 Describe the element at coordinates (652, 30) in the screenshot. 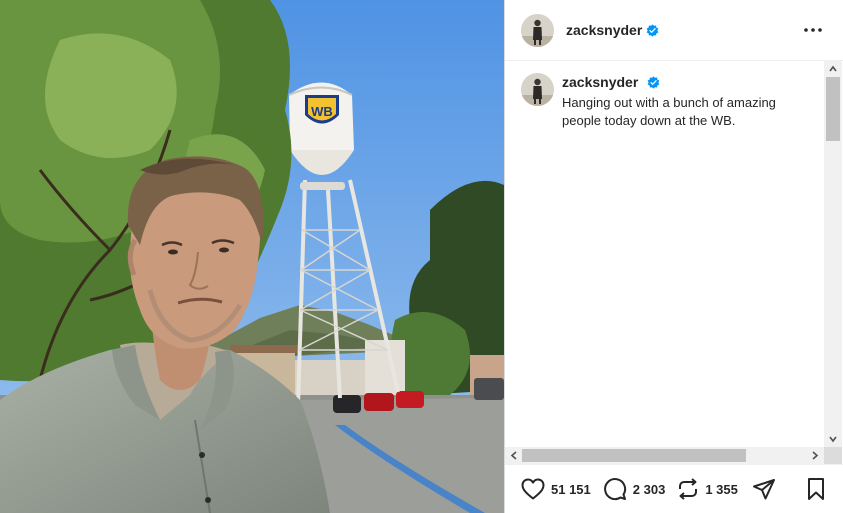

I see `verified-badge-icon` at that location.